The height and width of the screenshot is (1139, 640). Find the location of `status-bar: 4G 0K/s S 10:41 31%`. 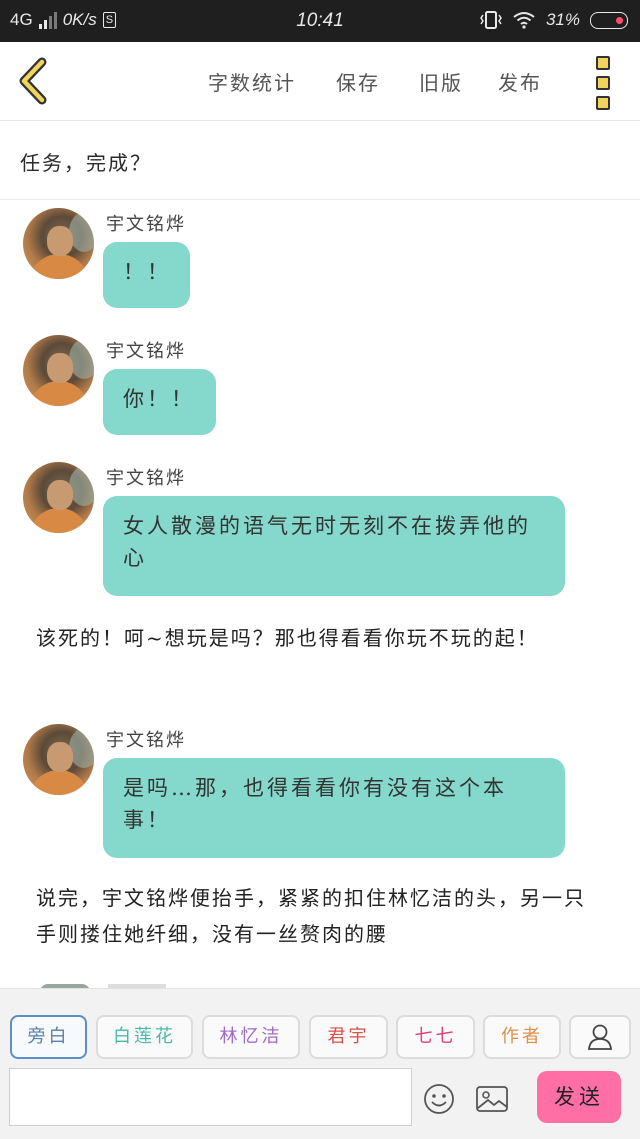

status-bar: 4G 0K/s S 10:41 31% is located at coordinates (320, 21).